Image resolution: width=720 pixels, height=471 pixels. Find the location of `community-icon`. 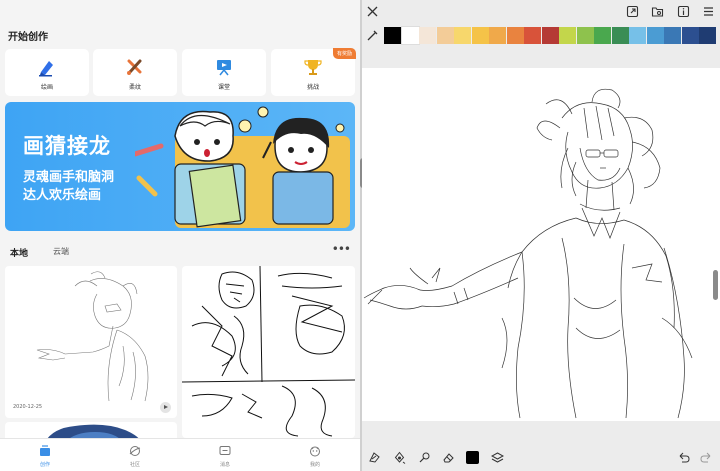

community-icon is located at coordinates (135, 451).